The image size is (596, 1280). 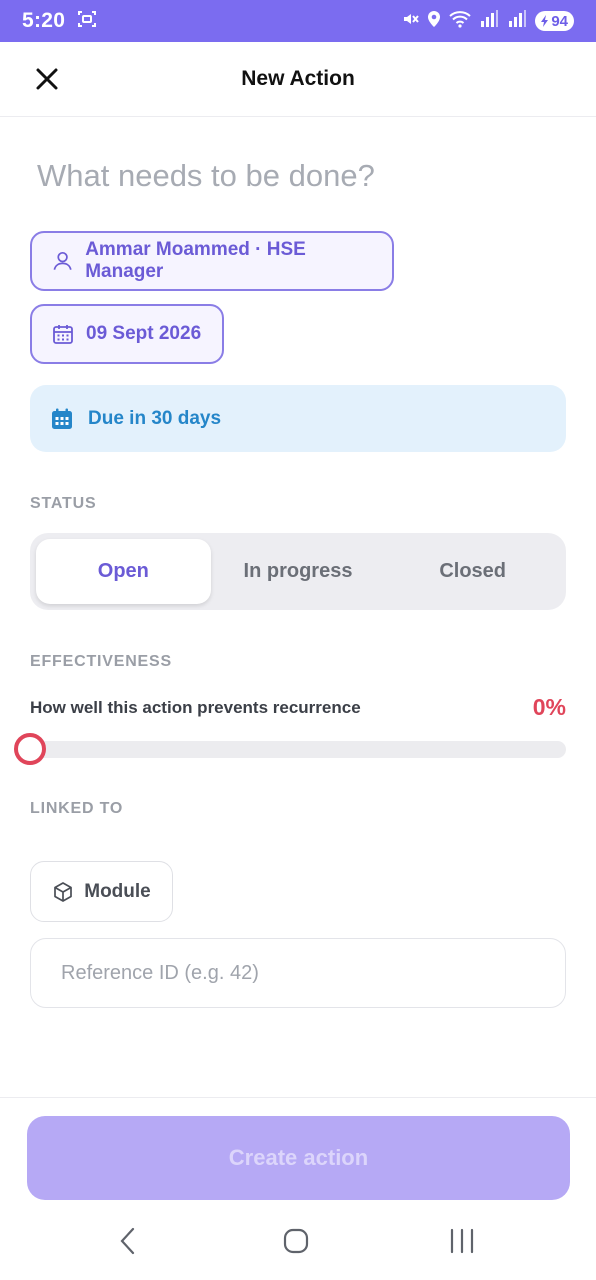 I want to click on module-button: Module, so click(x=101, y=891).